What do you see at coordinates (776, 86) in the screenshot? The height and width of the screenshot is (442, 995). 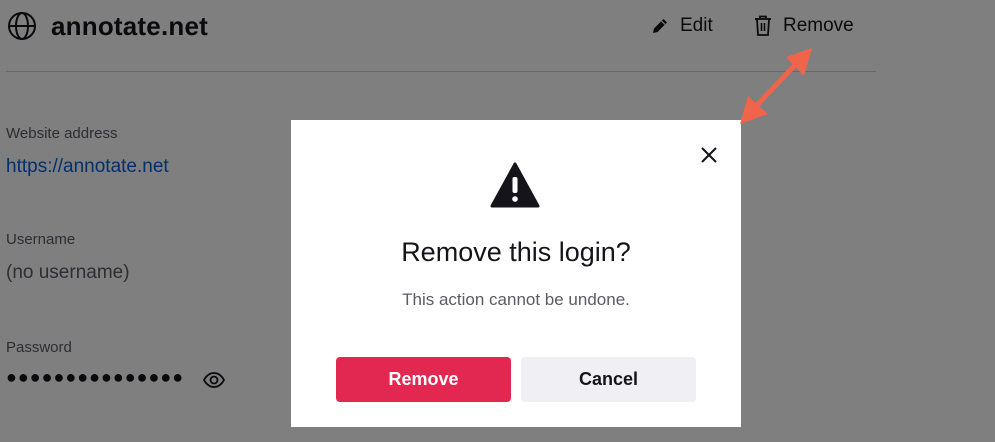 I see `annotation-arrow` at bounding box center [776, 86].